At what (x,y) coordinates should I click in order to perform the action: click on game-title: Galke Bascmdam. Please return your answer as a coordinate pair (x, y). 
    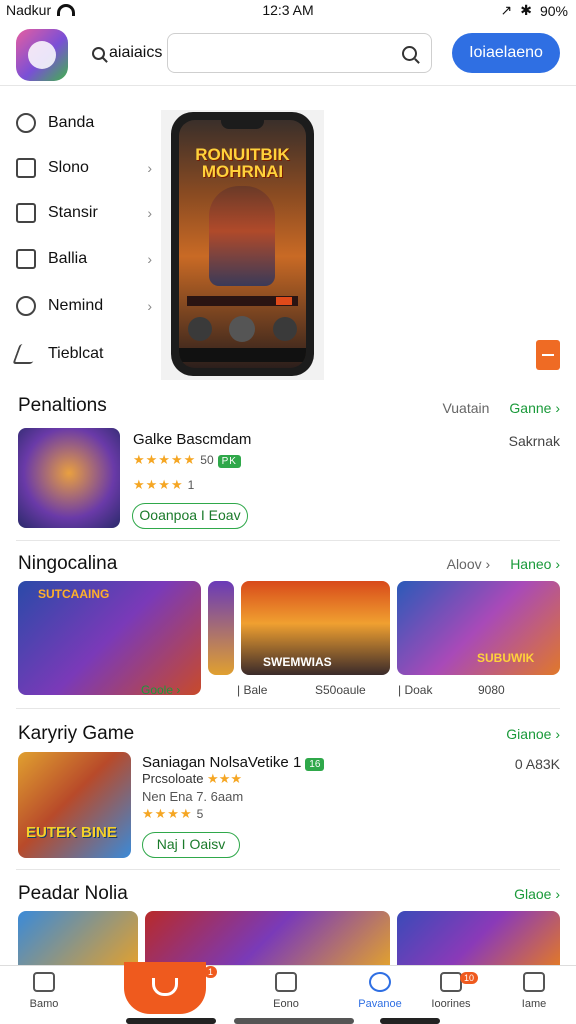
    Looking at the image, I should click on (192, 439).